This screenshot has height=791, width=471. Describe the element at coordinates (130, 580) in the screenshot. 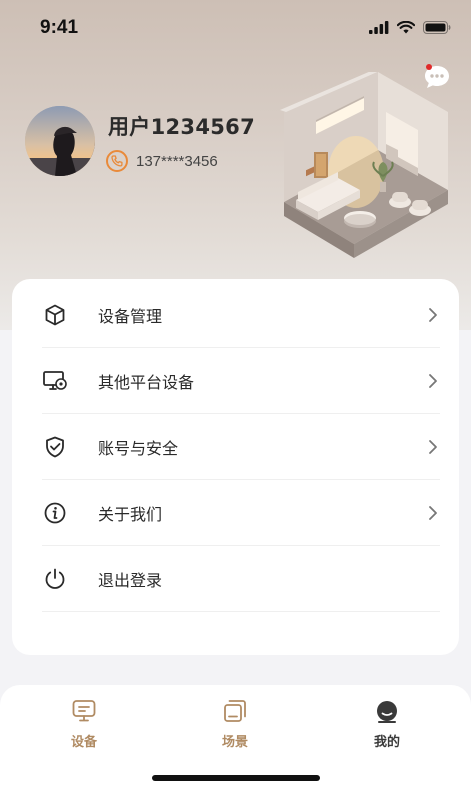

I see `menu-item-label: 退出登录` at that location.